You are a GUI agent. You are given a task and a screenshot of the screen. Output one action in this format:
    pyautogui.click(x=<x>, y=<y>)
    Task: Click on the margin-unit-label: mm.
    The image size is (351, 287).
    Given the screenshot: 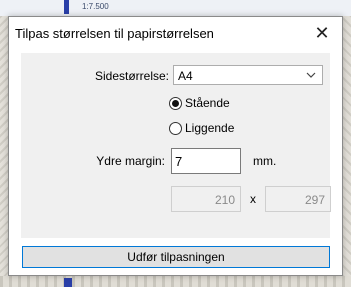 What is the action you would take?
    pyautogui.click(x=265, y=161)
    